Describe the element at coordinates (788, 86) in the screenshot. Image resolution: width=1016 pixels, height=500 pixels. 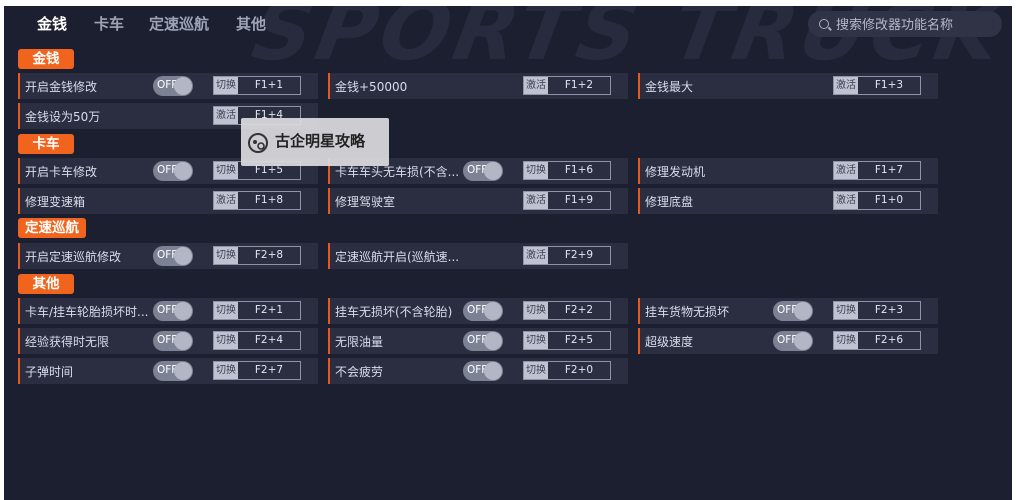
I see `cheat-row: 金钱最大 激活 F1+3` at that location.